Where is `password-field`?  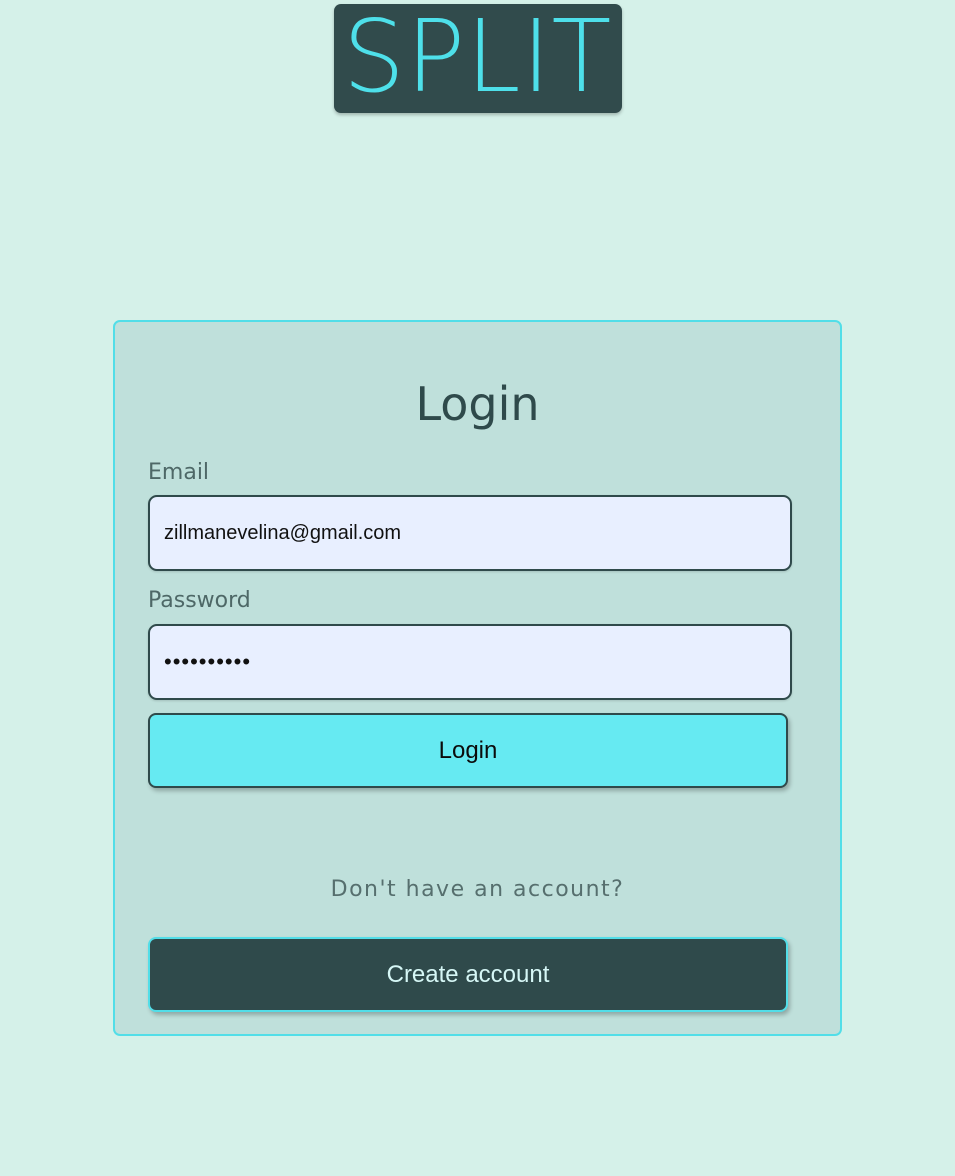
password-field is located at coordinates (470, 662).